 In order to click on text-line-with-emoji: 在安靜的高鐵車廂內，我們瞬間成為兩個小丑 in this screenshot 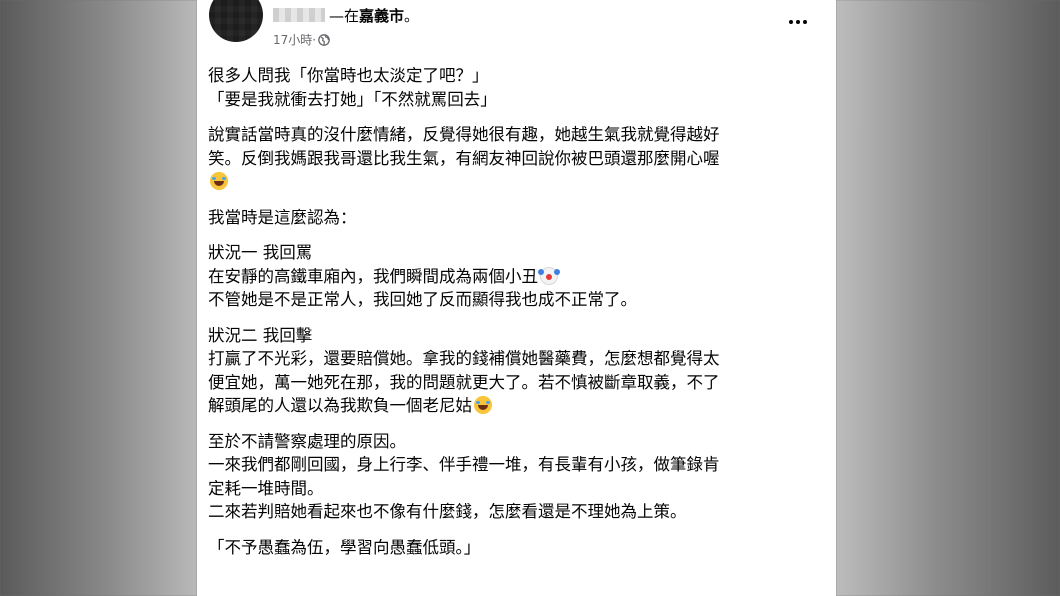, I will do `click(515, 277)`.